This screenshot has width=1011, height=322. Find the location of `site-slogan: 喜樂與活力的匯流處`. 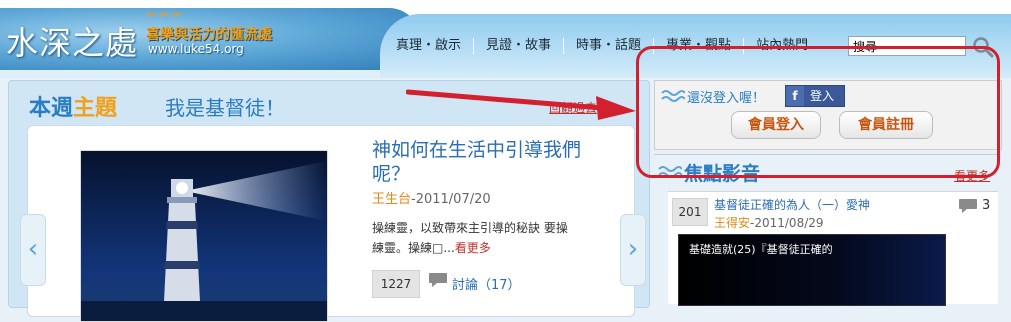

site-slogan: 喜樂與活力的匯流處 is located at coordinates (209, 35).